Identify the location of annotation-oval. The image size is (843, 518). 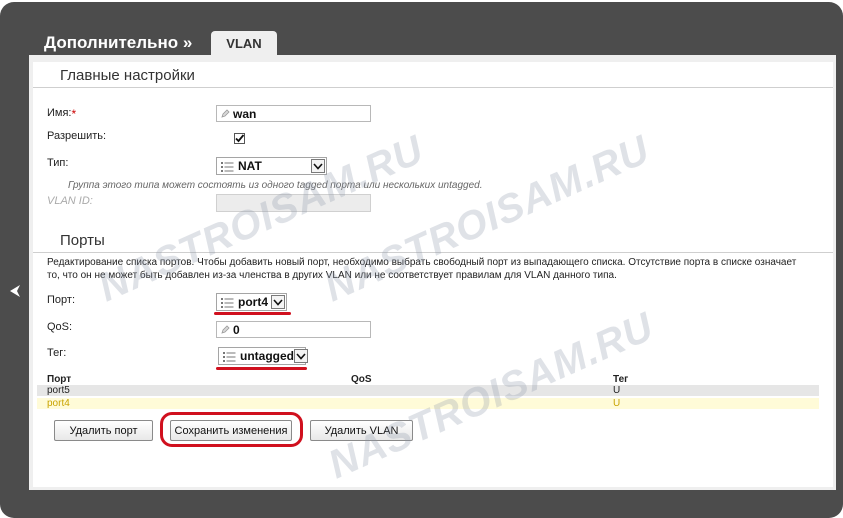
(231, 429).